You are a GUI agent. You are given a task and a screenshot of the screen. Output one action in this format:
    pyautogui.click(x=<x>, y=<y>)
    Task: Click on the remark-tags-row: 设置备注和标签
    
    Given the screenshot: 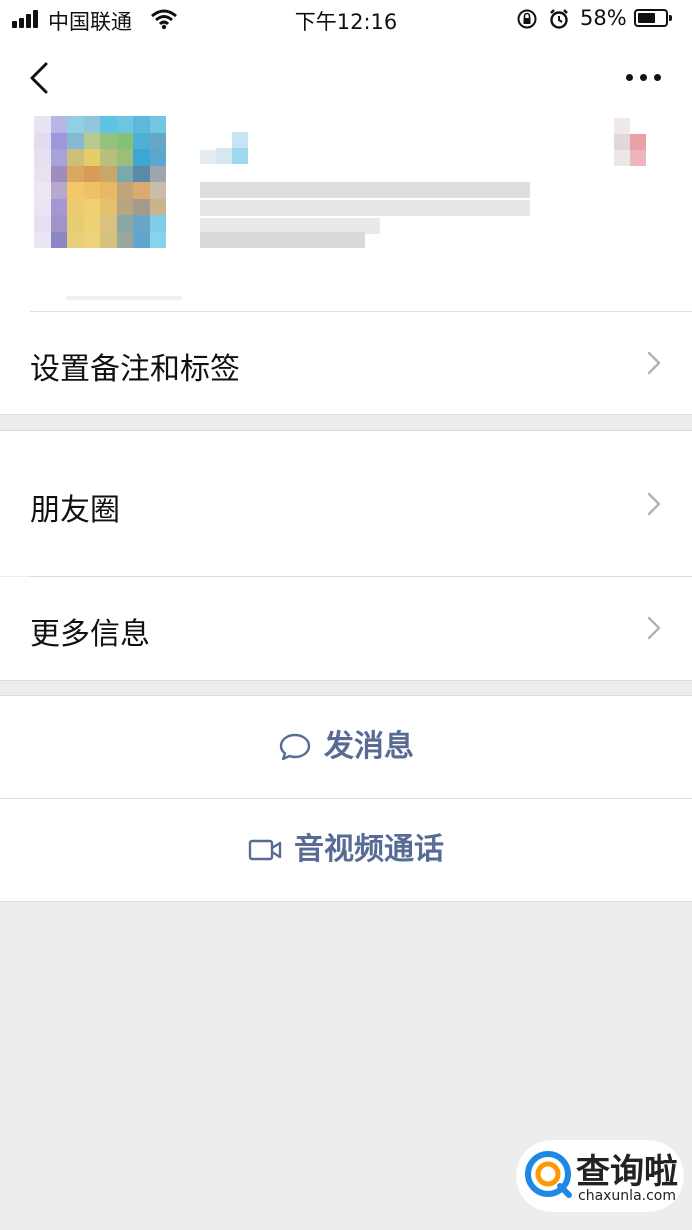 What is the action you would take?
    pyautogui.click(x=346, y=363)
    